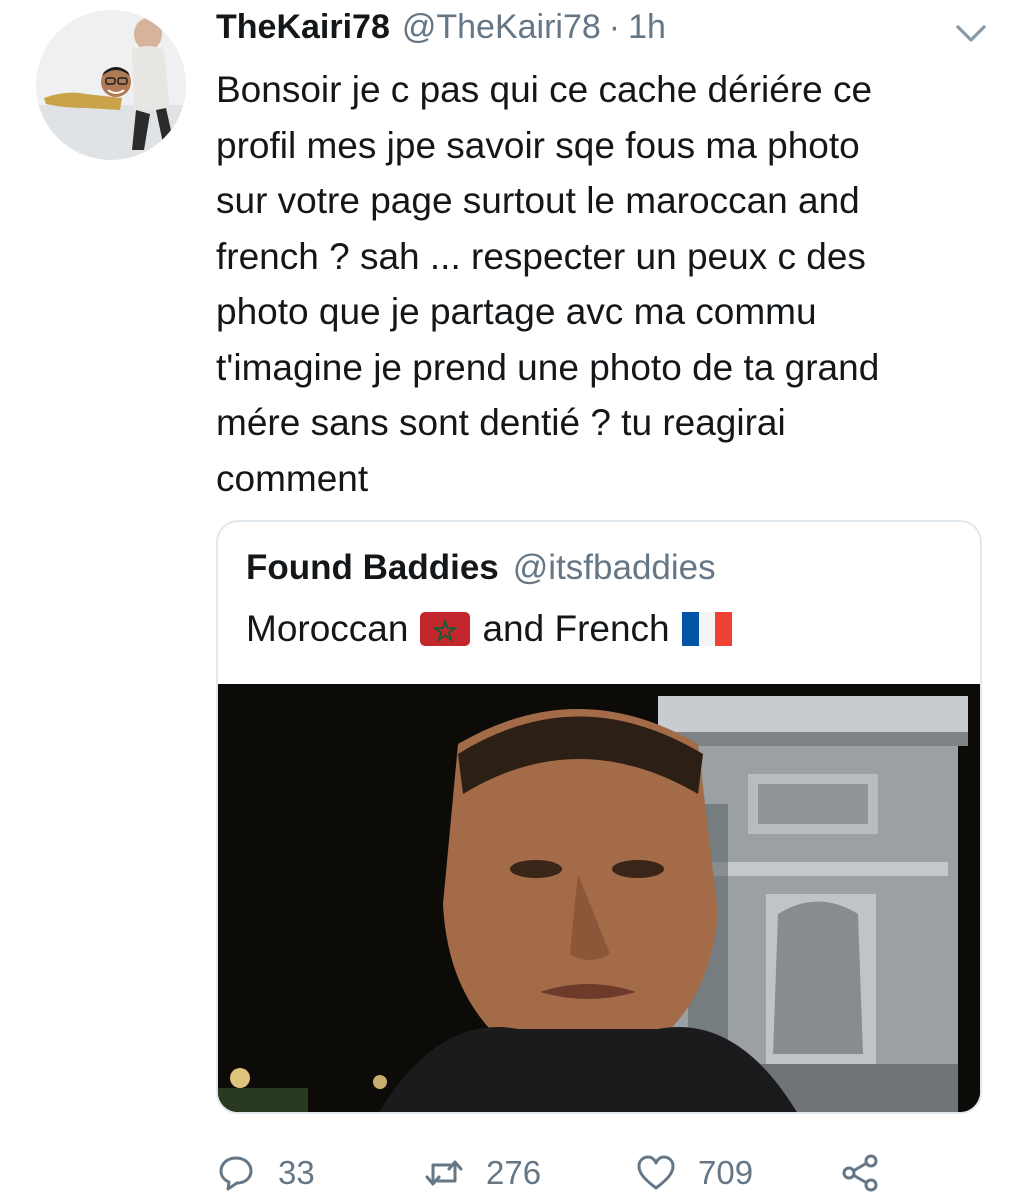  What do you see at coordinates (514, 1172) in the screenshot?
I see `retweet-count: 276` at bounding box center [514, 1172].